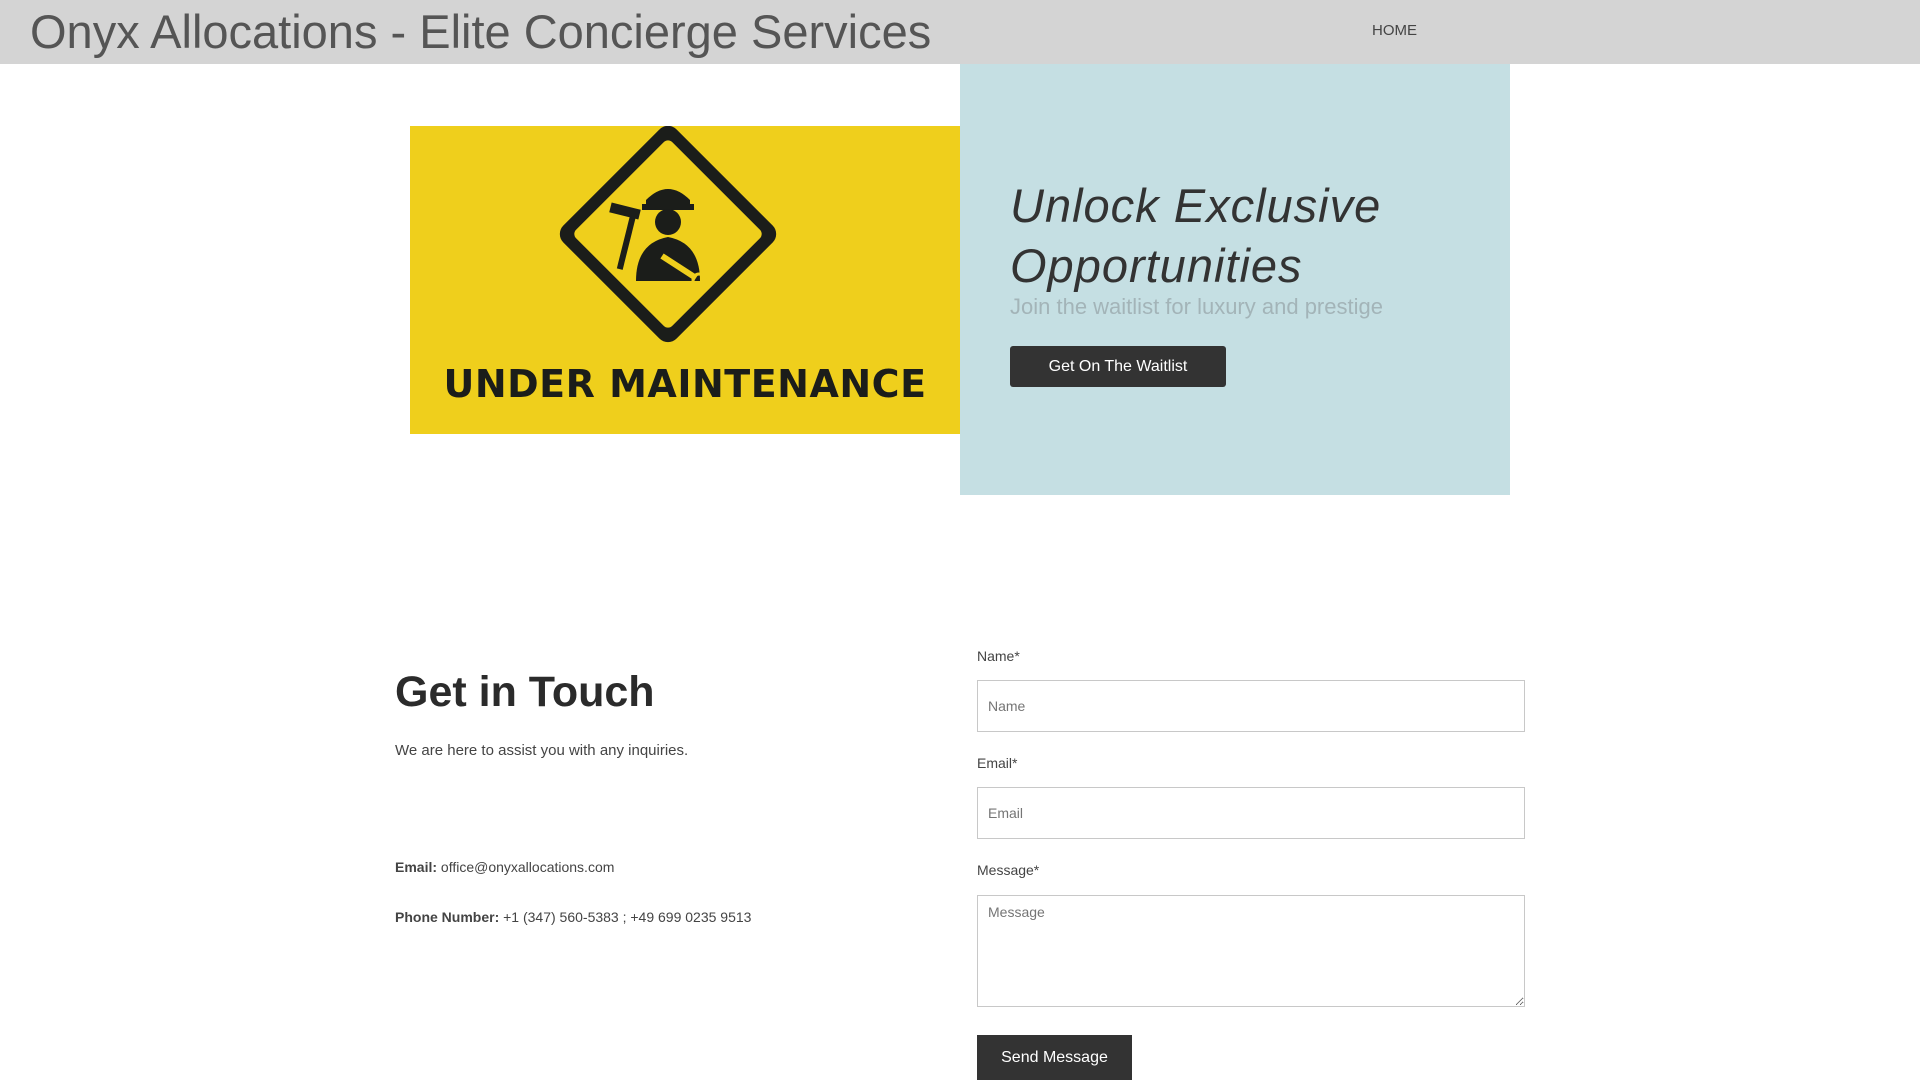  Describe the element at coordinates (447, 917) in the screenshot. I see `contact-phone-label: Phone Number:` at that location.